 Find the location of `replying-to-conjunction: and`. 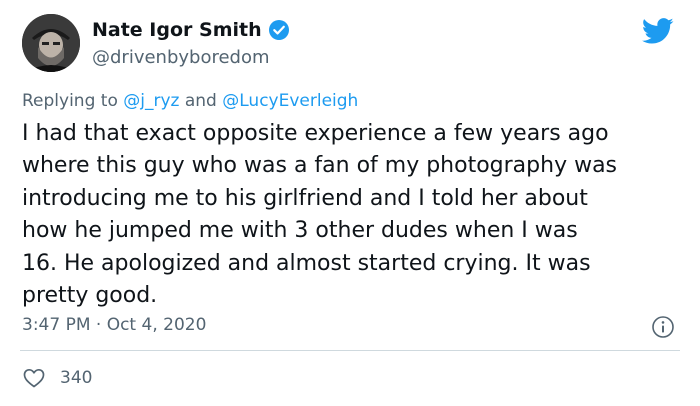

replying-to-conjunction: and is located at coordinates (201, 101).